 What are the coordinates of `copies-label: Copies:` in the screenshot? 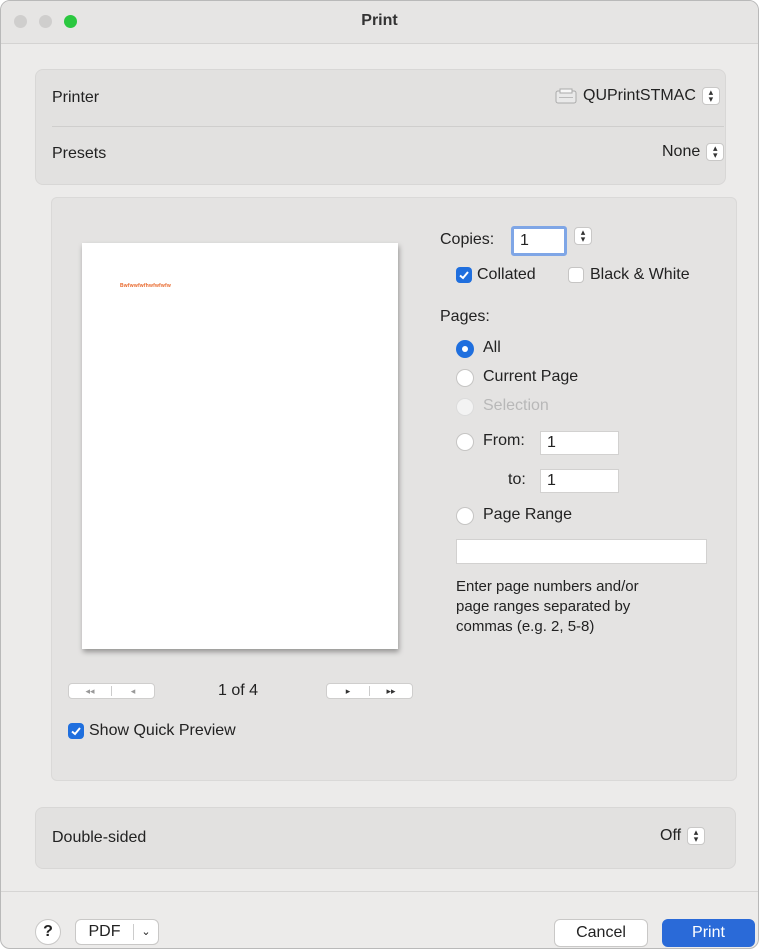 It's located at (467, 239).